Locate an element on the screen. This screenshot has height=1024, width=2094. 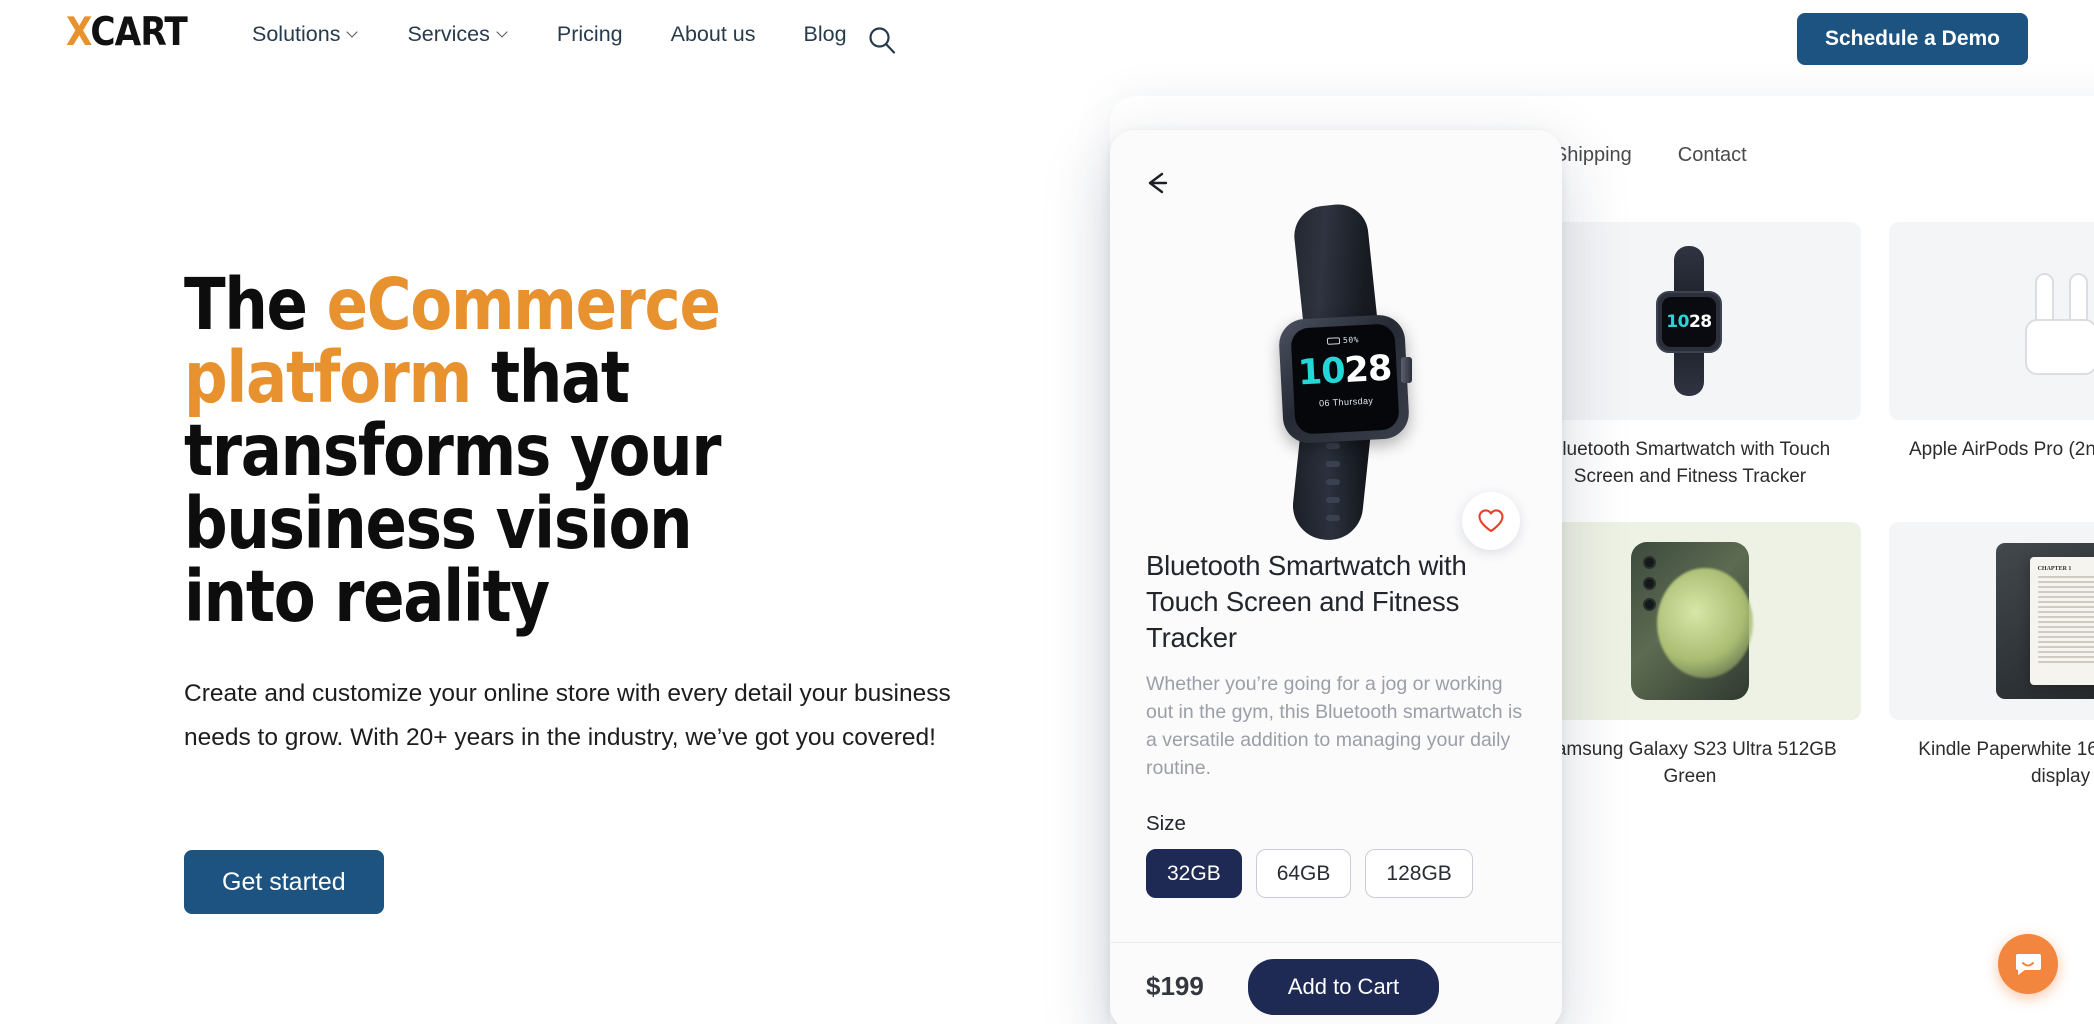
chat-bubble-icon is located at coordinates (2028, 964).